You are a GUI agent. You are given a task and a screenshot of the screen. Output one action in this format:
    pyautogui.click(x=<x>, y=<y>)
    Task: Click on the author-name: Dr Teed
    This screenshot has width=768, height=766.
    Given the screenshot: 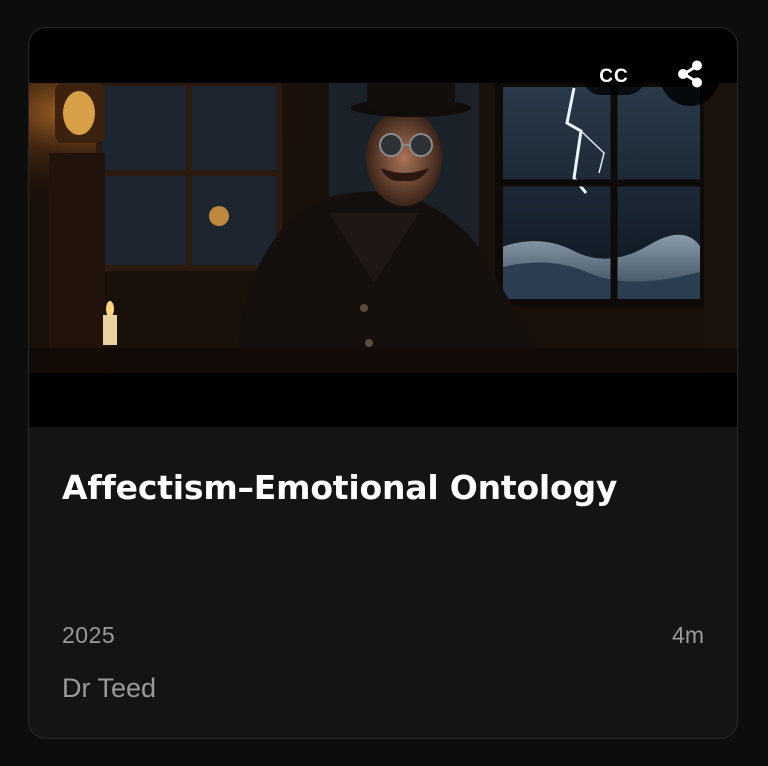 What is the action you would take?
    pyautogui.click(x=109, y=688)
    